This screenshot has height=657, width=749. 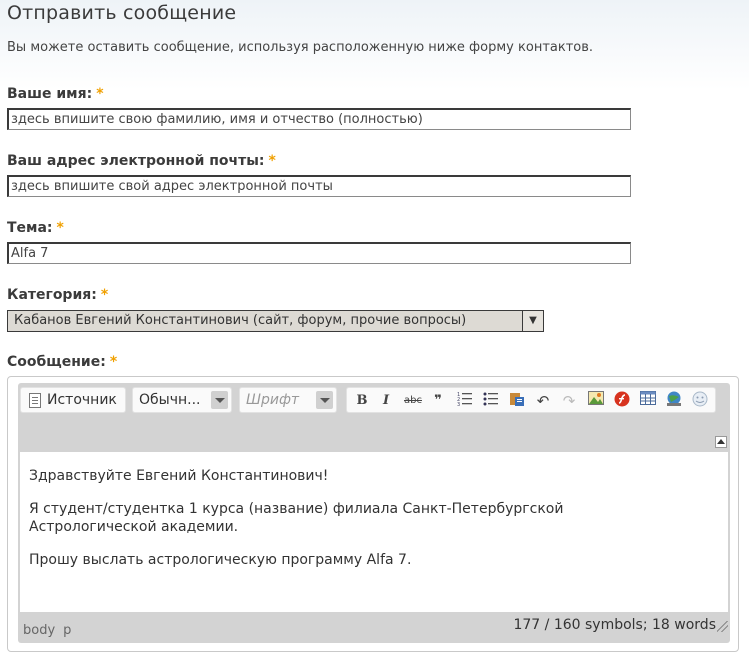 What do you see at coordinates (569, 401) in the screenshot?
I see `redo-icon: ↷` at bounding box center [569, 401].